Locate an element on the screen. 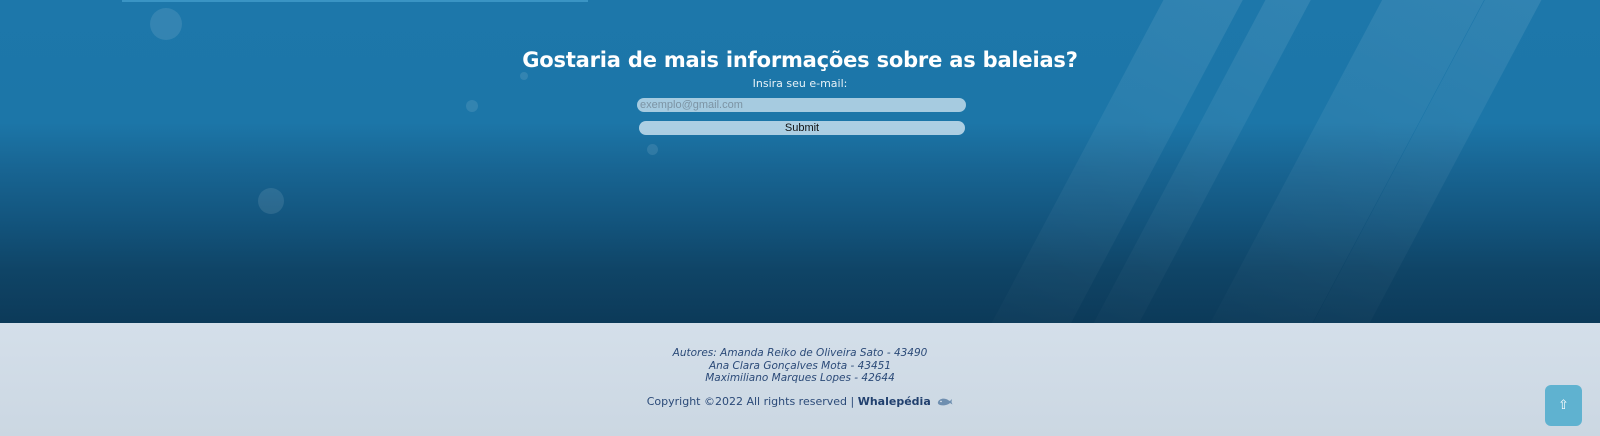  back-to-top-button: ⇧ is located at coordinates (1563, 405).